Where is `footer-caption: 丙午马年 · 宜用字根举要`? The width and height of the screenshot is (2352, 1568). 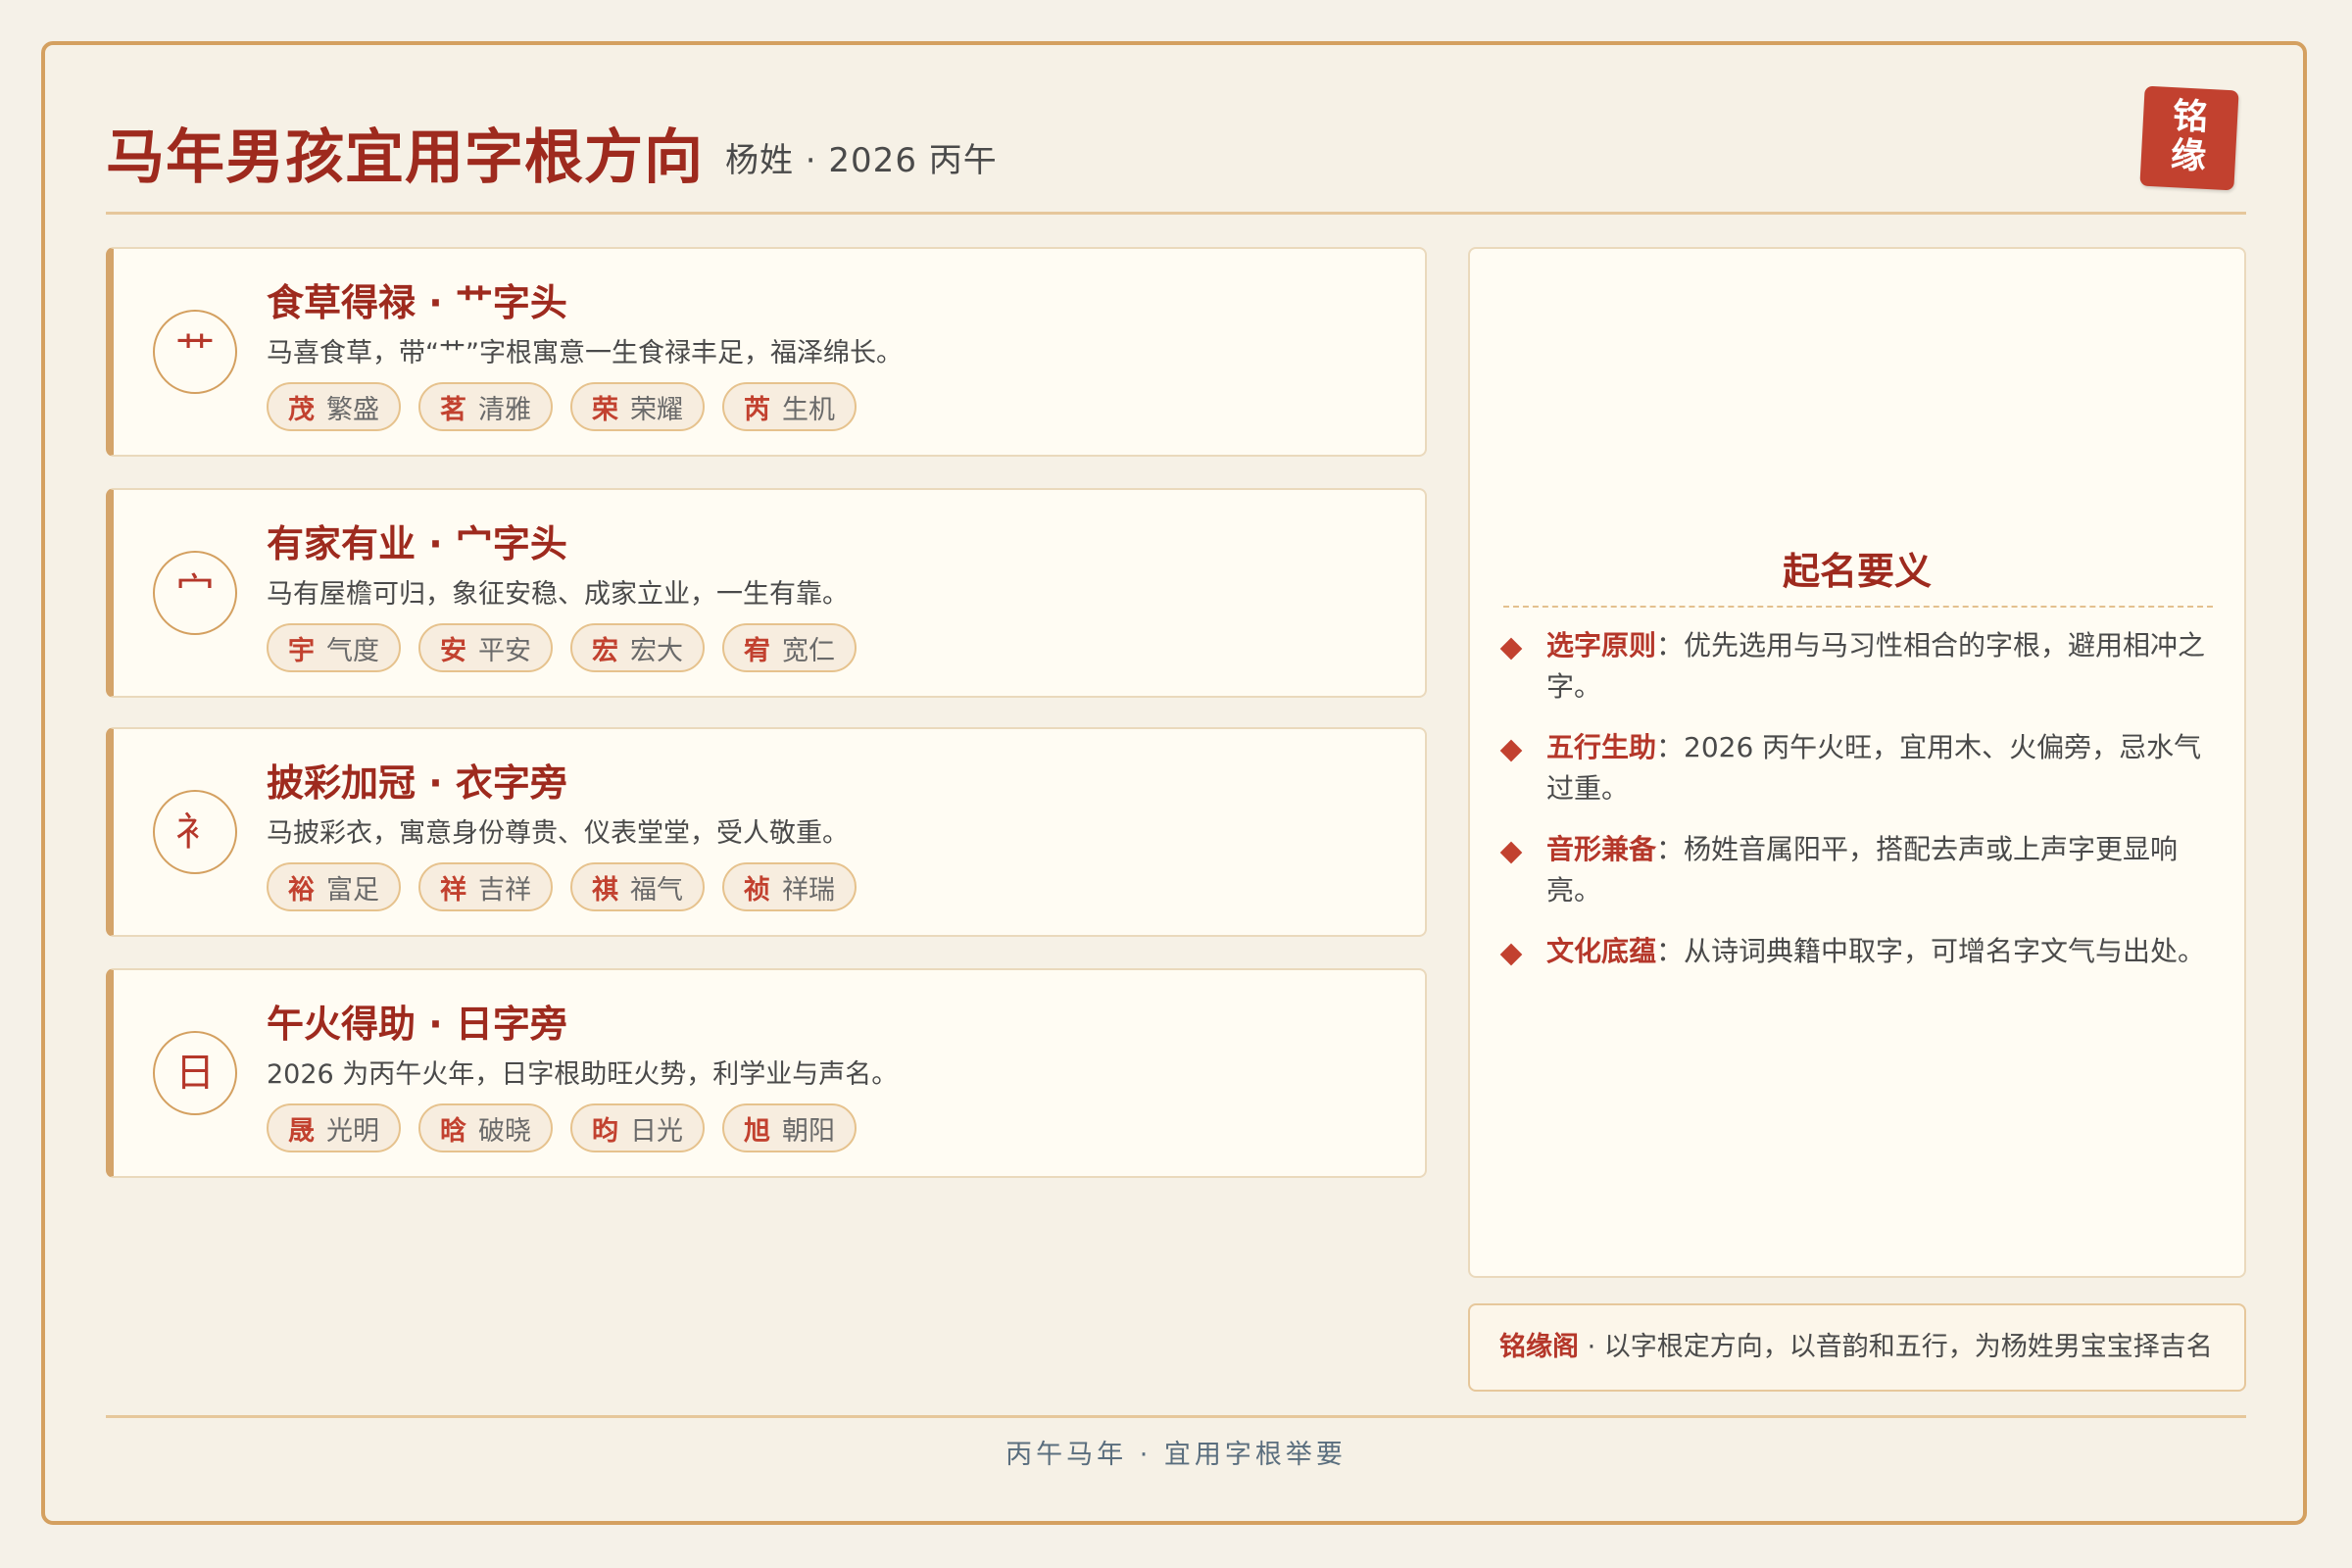 footer-caption: 丙午马年 · 宜用字根举要 is located at coordinates (1176, 1455).